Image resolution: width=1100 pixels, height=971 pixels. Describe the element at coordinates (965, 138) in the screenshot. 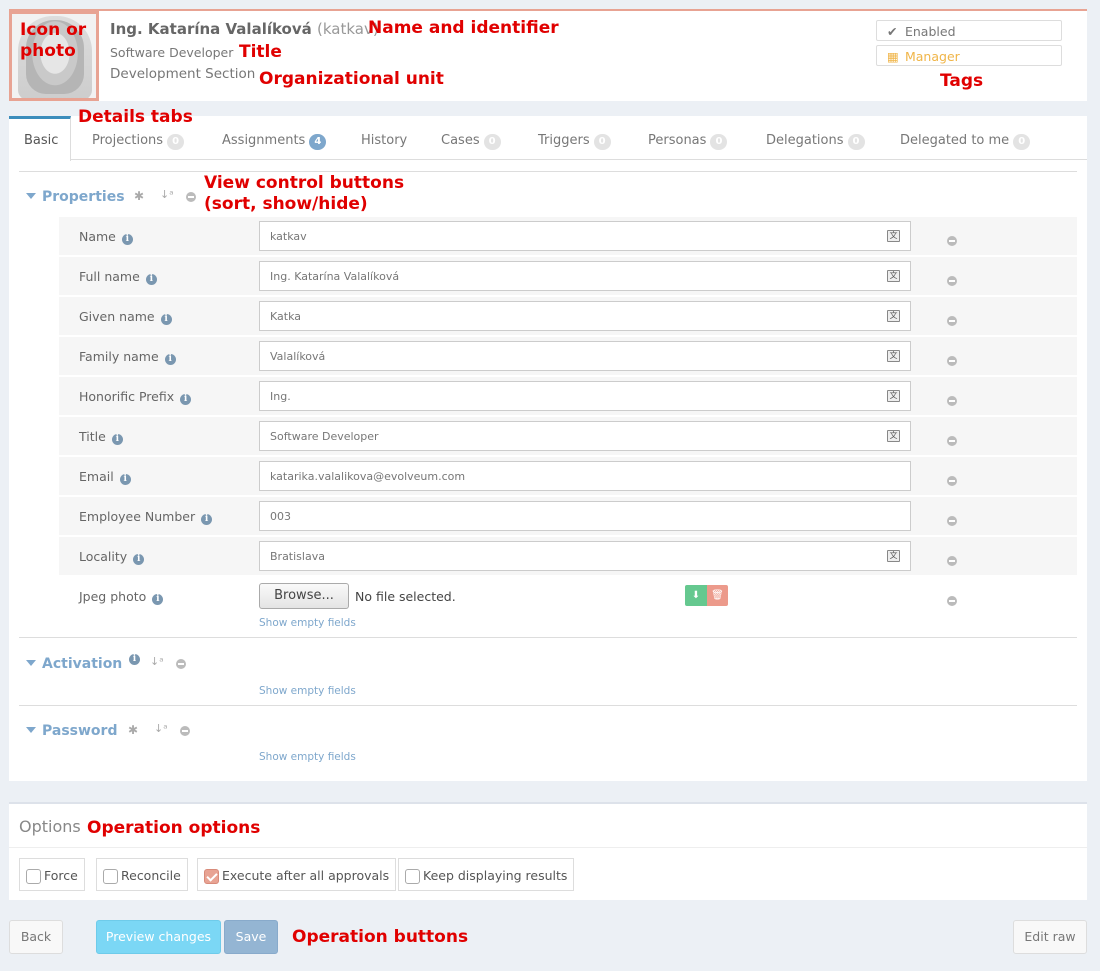

I see `tab-delegated-to-me: Delegated to me 0` at that location.